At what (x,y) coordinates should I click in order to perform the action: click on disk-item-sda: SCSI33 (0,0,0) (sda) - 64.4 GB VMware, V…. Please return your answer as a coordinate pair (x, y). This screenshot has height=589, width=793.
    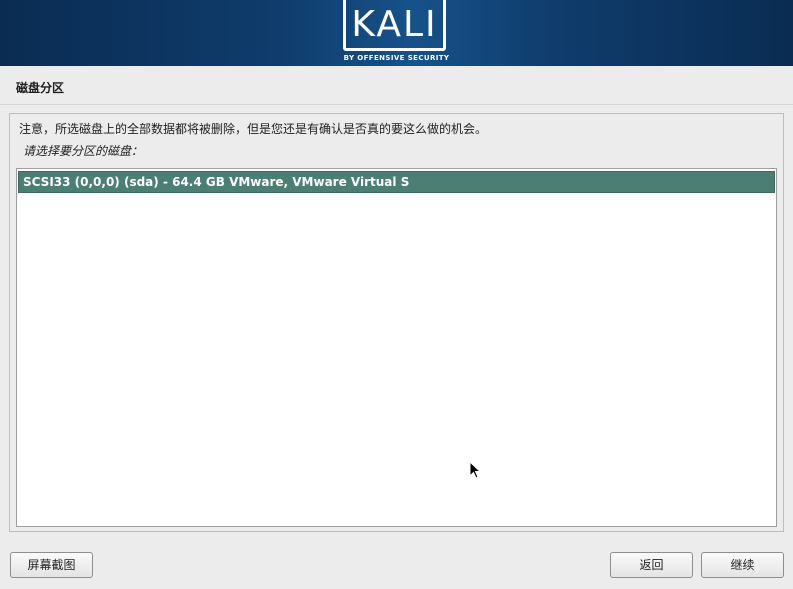
    Looking at the image, I should click on (396, 182).